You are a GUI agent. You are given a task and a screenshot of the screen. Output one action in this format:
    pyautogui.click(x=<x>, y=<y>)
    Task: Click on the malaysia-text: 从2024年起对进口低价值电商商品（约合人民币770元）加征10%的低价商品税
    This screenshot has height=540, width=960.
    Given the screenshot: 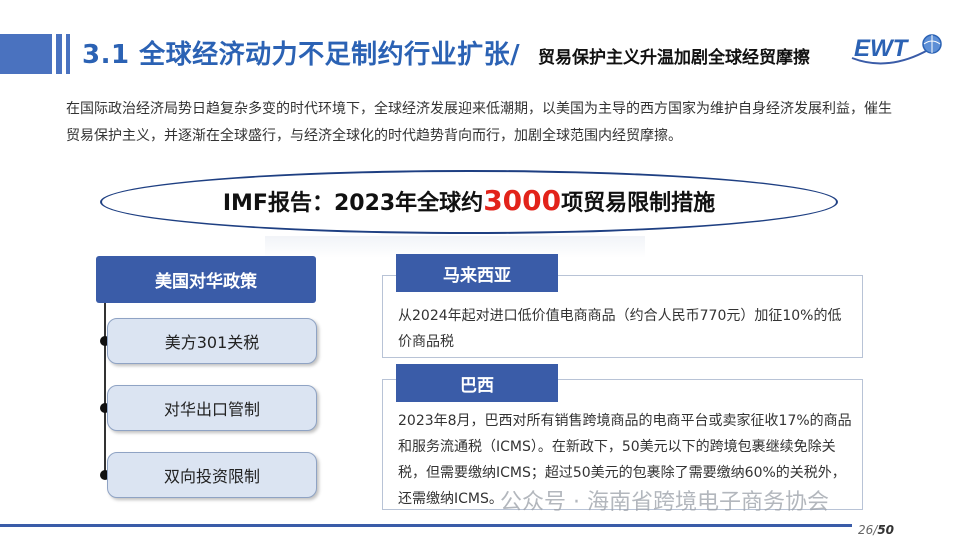 What is the action you would take?
    pyautogui.click(x=620, y=329)
    